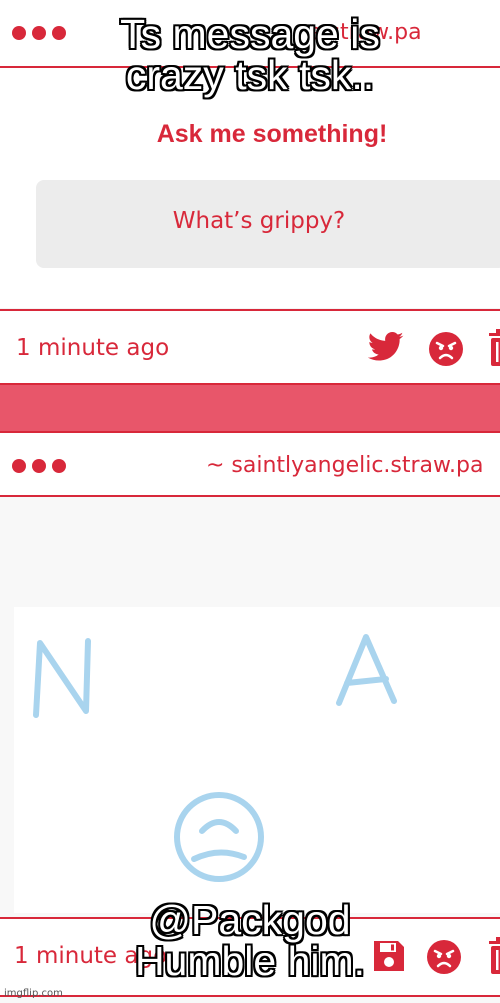 The image size is (500, 1003). Describe the element at coordinates (493, 348) in the screenshot. I see `trash-icon` at that location.